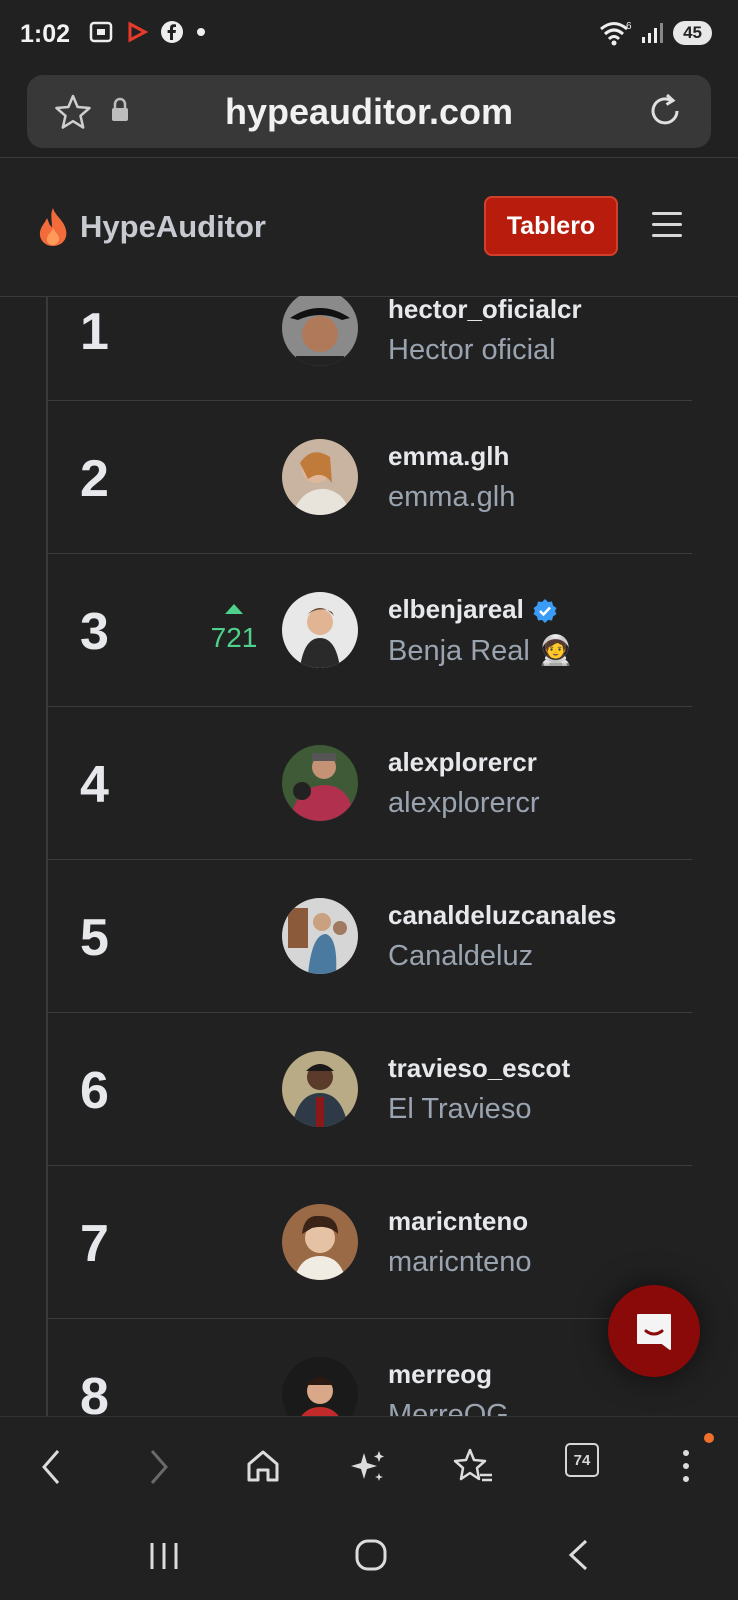 The width and height of the screenshot is (738, 1600). What do you see at coordinates (201, 32) in the screenshot?
I see `dot-icon` at bounding box center [201, 32].